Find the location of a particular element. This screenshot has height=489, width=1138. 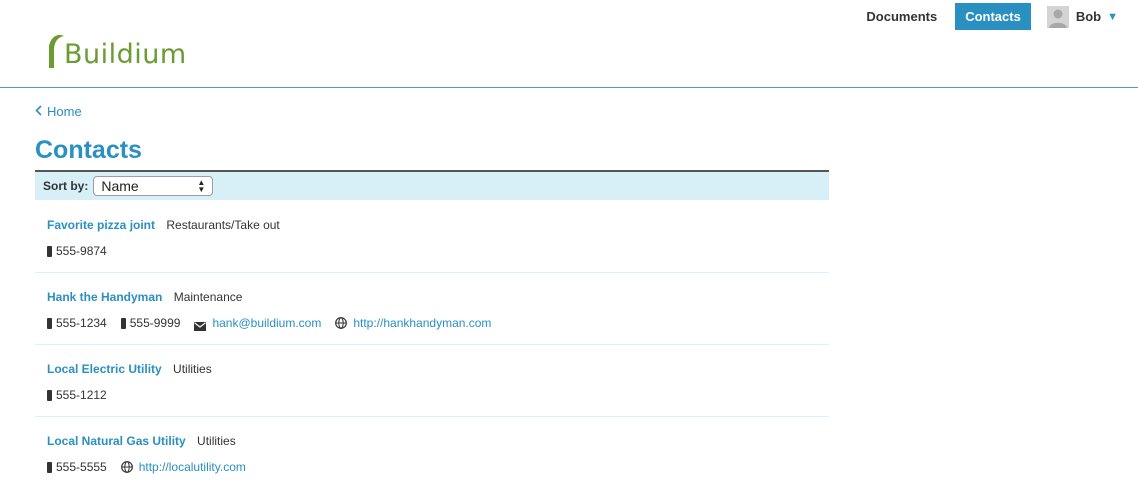

chevron-left-icon is located at coordinates (38, 111).